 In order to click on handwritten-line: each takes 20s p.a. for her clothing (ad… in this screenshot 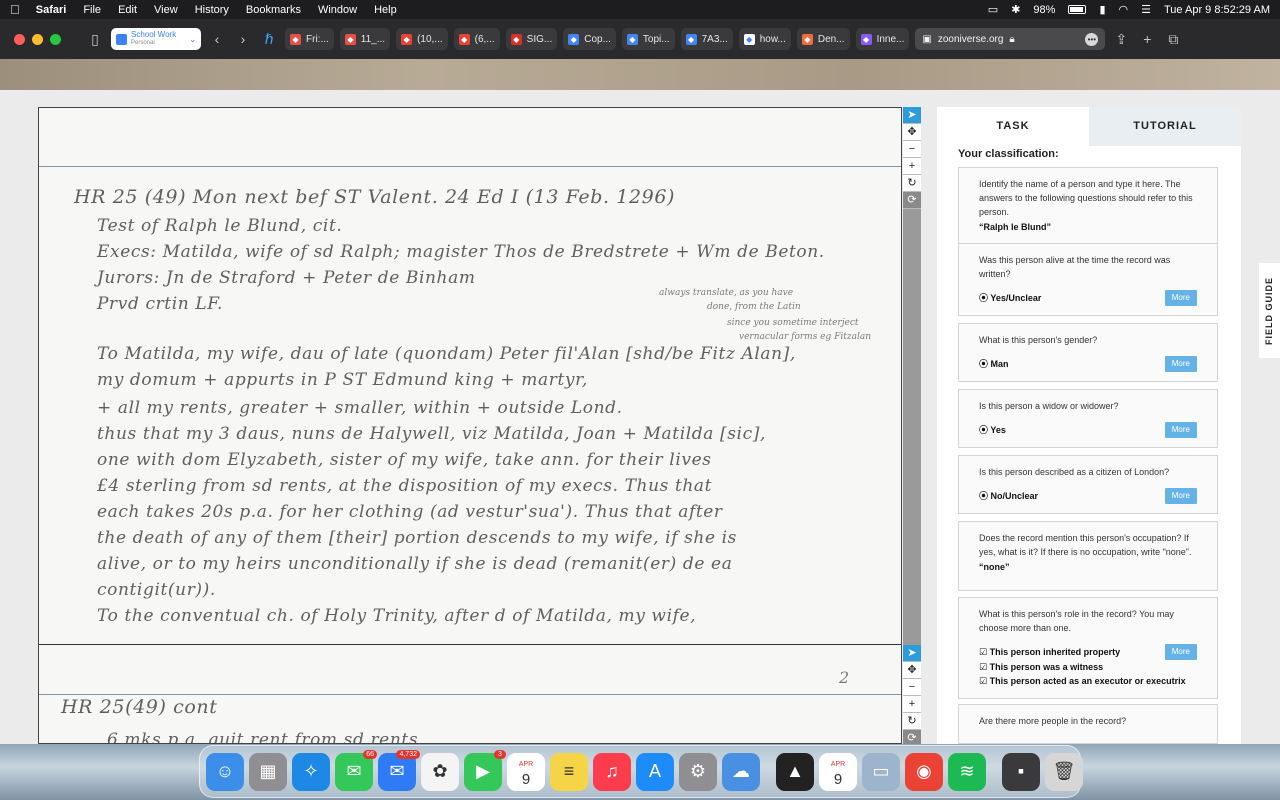, I will do `click(410, 512)`.